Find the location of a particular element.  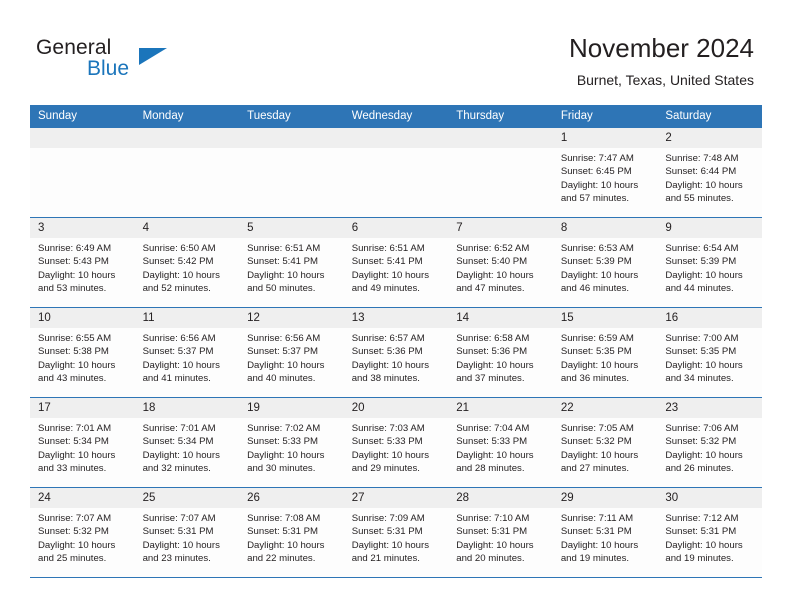

sunset-text: Sunset: 5:33 PM is located at coordinates (387, 442).